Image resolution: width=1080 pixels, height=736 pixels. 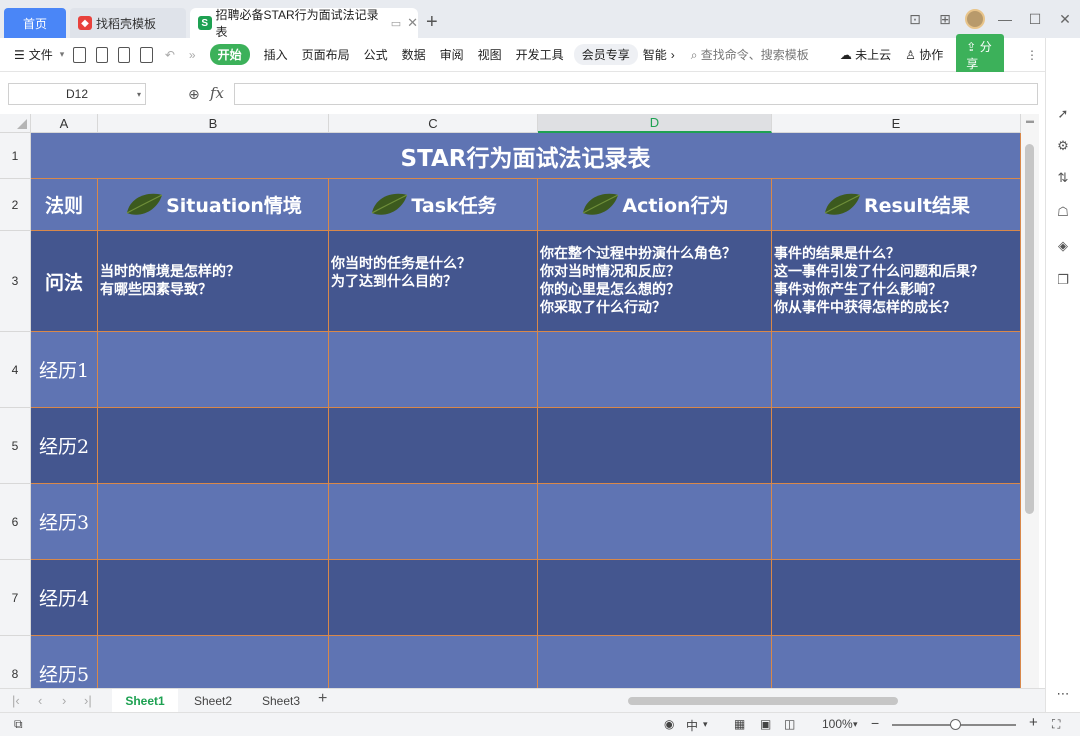 What do you see at coordinates (1035, 19) in the screenshot?
I see `maximize-icon: ☐` at bounding box center [1035, 19].